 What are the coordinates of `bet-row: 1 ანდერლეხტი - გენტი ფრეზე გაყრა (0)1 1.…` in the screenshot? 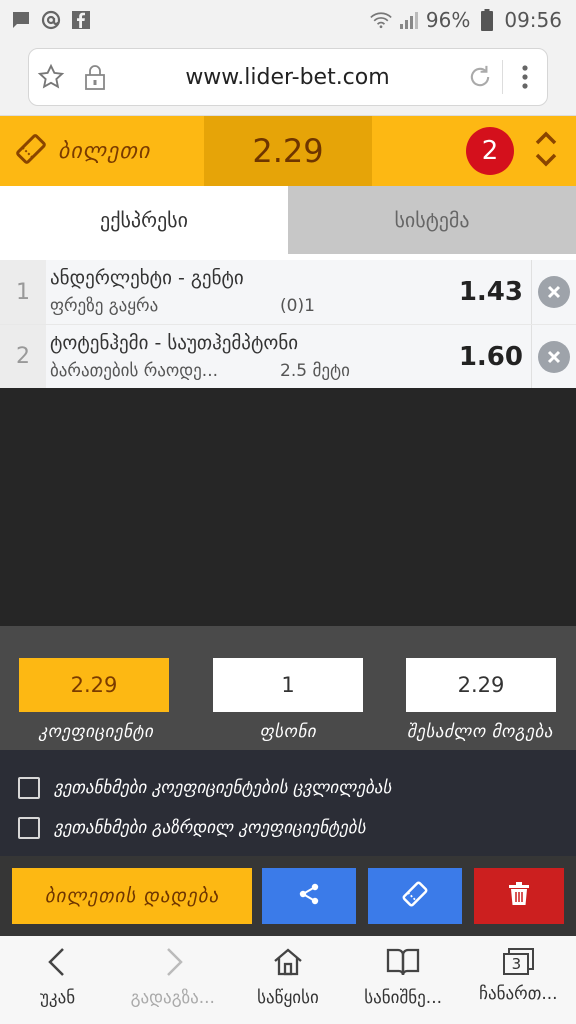 It's located at (288, 289).